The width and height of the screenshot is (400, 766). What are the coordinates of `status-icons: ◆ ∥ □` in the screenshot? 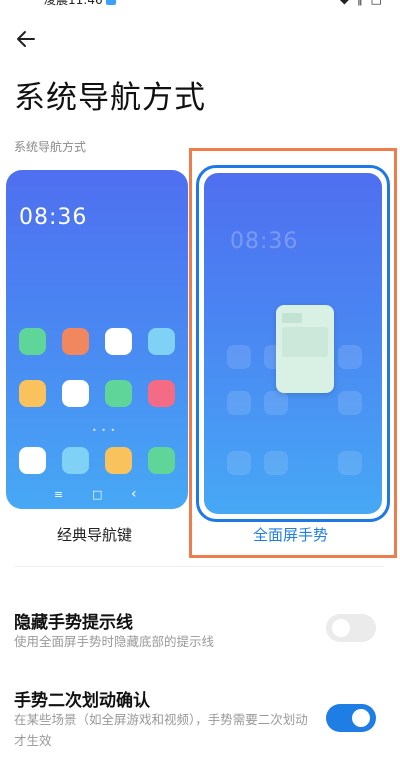 It's located at (362, 3).